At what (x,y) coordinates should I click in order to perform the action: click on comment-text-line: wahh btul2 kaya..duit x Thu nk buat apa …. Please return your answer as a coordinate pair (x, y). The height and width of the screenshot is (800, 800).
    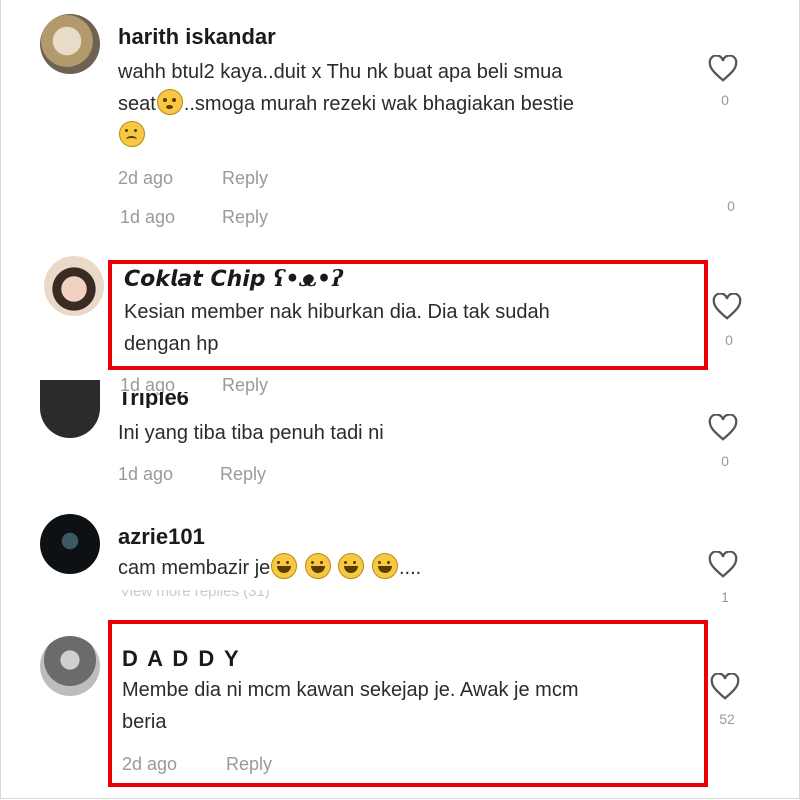
    Looking at the image, I should click on (340, 72).